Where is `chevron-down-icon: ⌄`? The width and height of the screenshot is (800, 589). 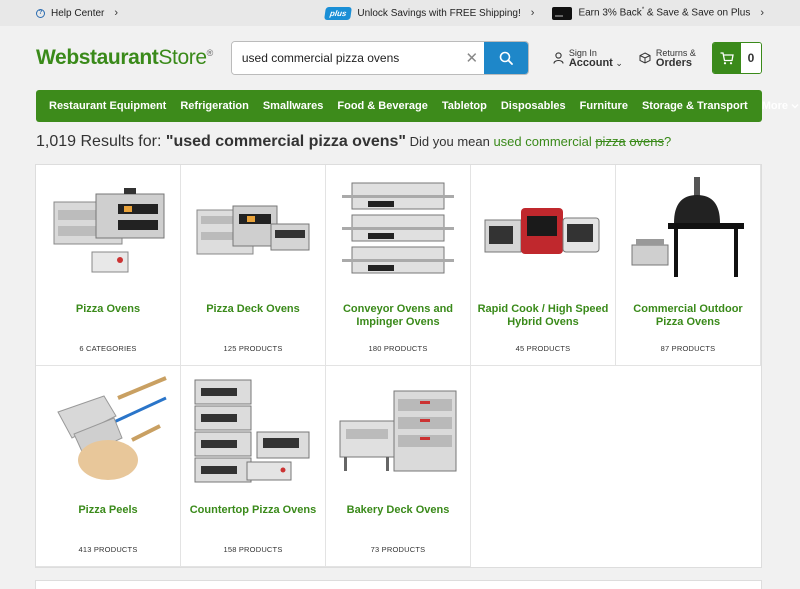 chevron-down-icon: ⌄ is located at coordinates (619, 63).